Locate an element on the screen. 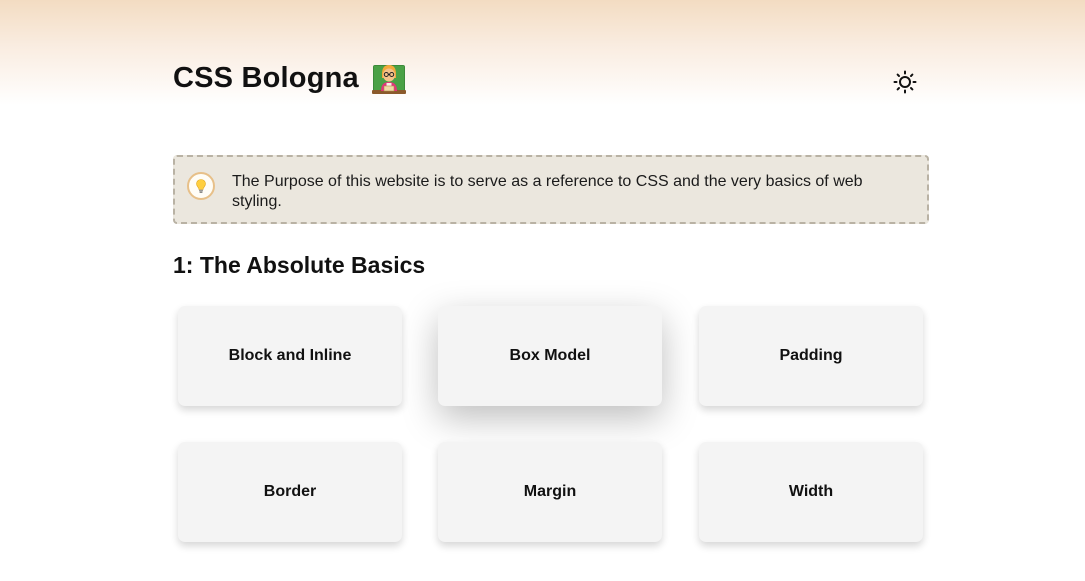 The image size is (1085, 581). topic-card-label: Padding is located at coordinates (811, 355).